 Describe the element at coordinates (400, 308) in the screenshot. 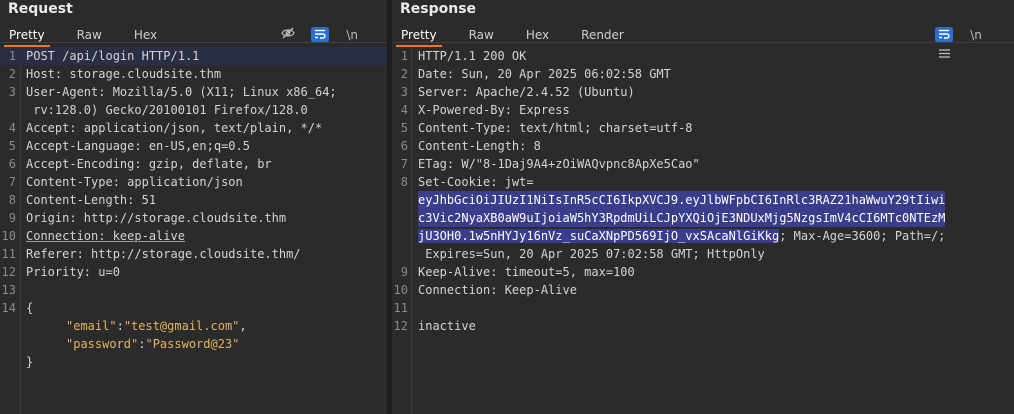

I see `code-line: 11` at that location.